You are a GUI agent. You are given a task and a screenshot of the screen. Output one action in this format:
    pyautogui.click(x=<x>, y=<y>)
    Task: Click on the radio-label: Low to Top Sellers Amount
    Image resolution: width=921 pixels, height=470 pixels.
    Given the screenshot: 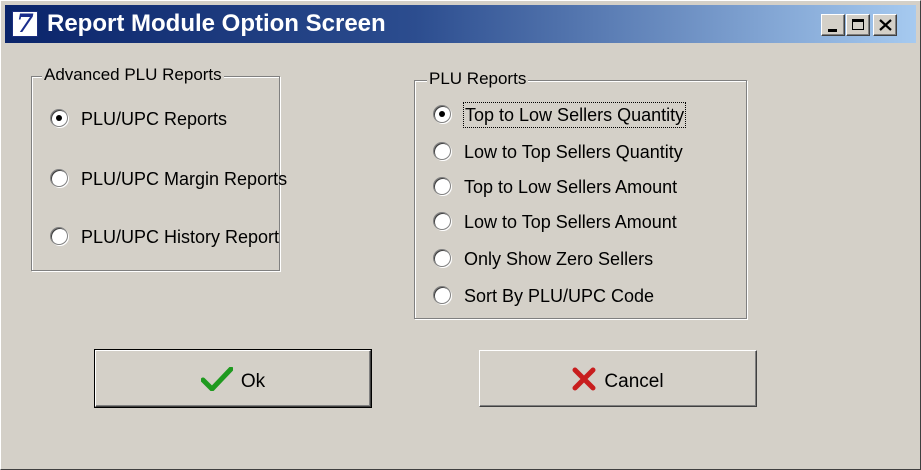 What is the action you would take?
    pyautogui.click(x=570, y=222)
    